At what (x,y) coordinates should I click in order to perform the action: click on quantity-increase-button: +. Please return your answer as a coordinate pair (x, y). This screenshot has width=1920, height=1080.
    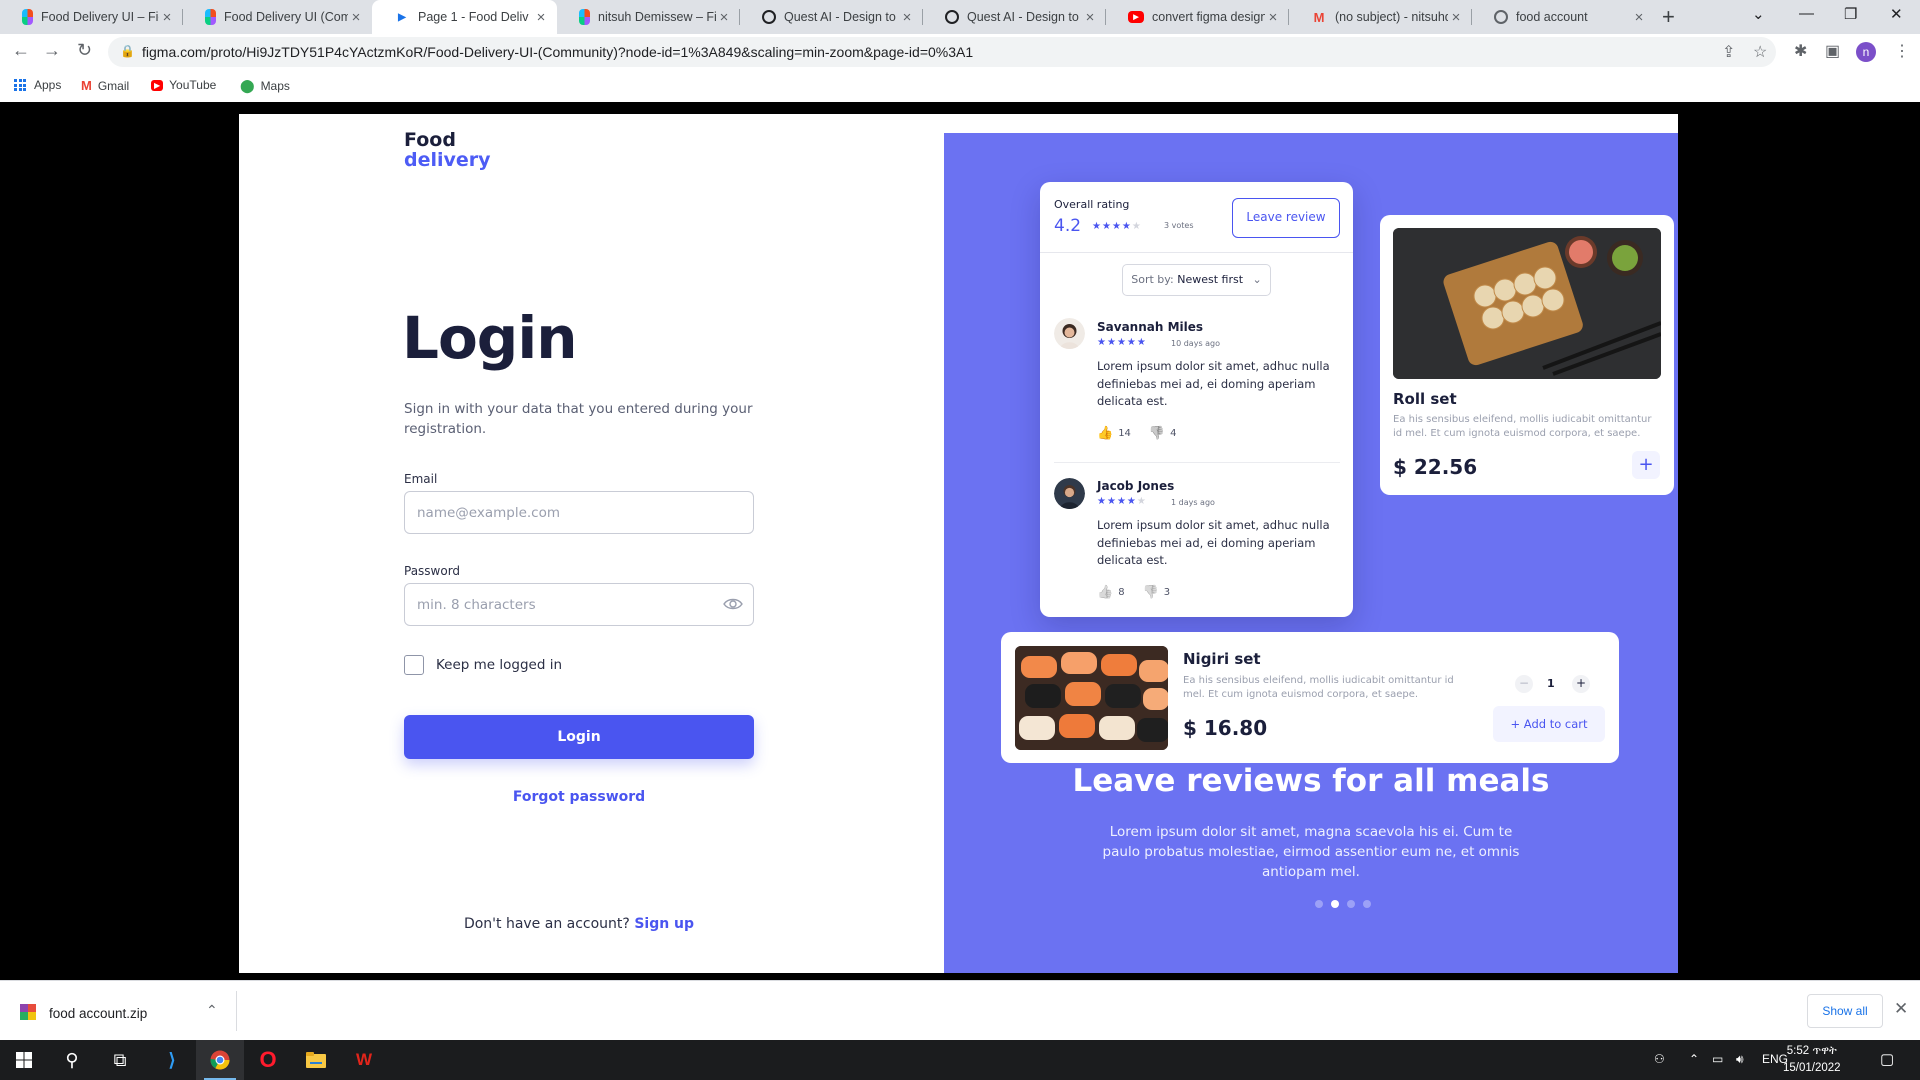
    Looking at the image, I should click on (1581, 684).